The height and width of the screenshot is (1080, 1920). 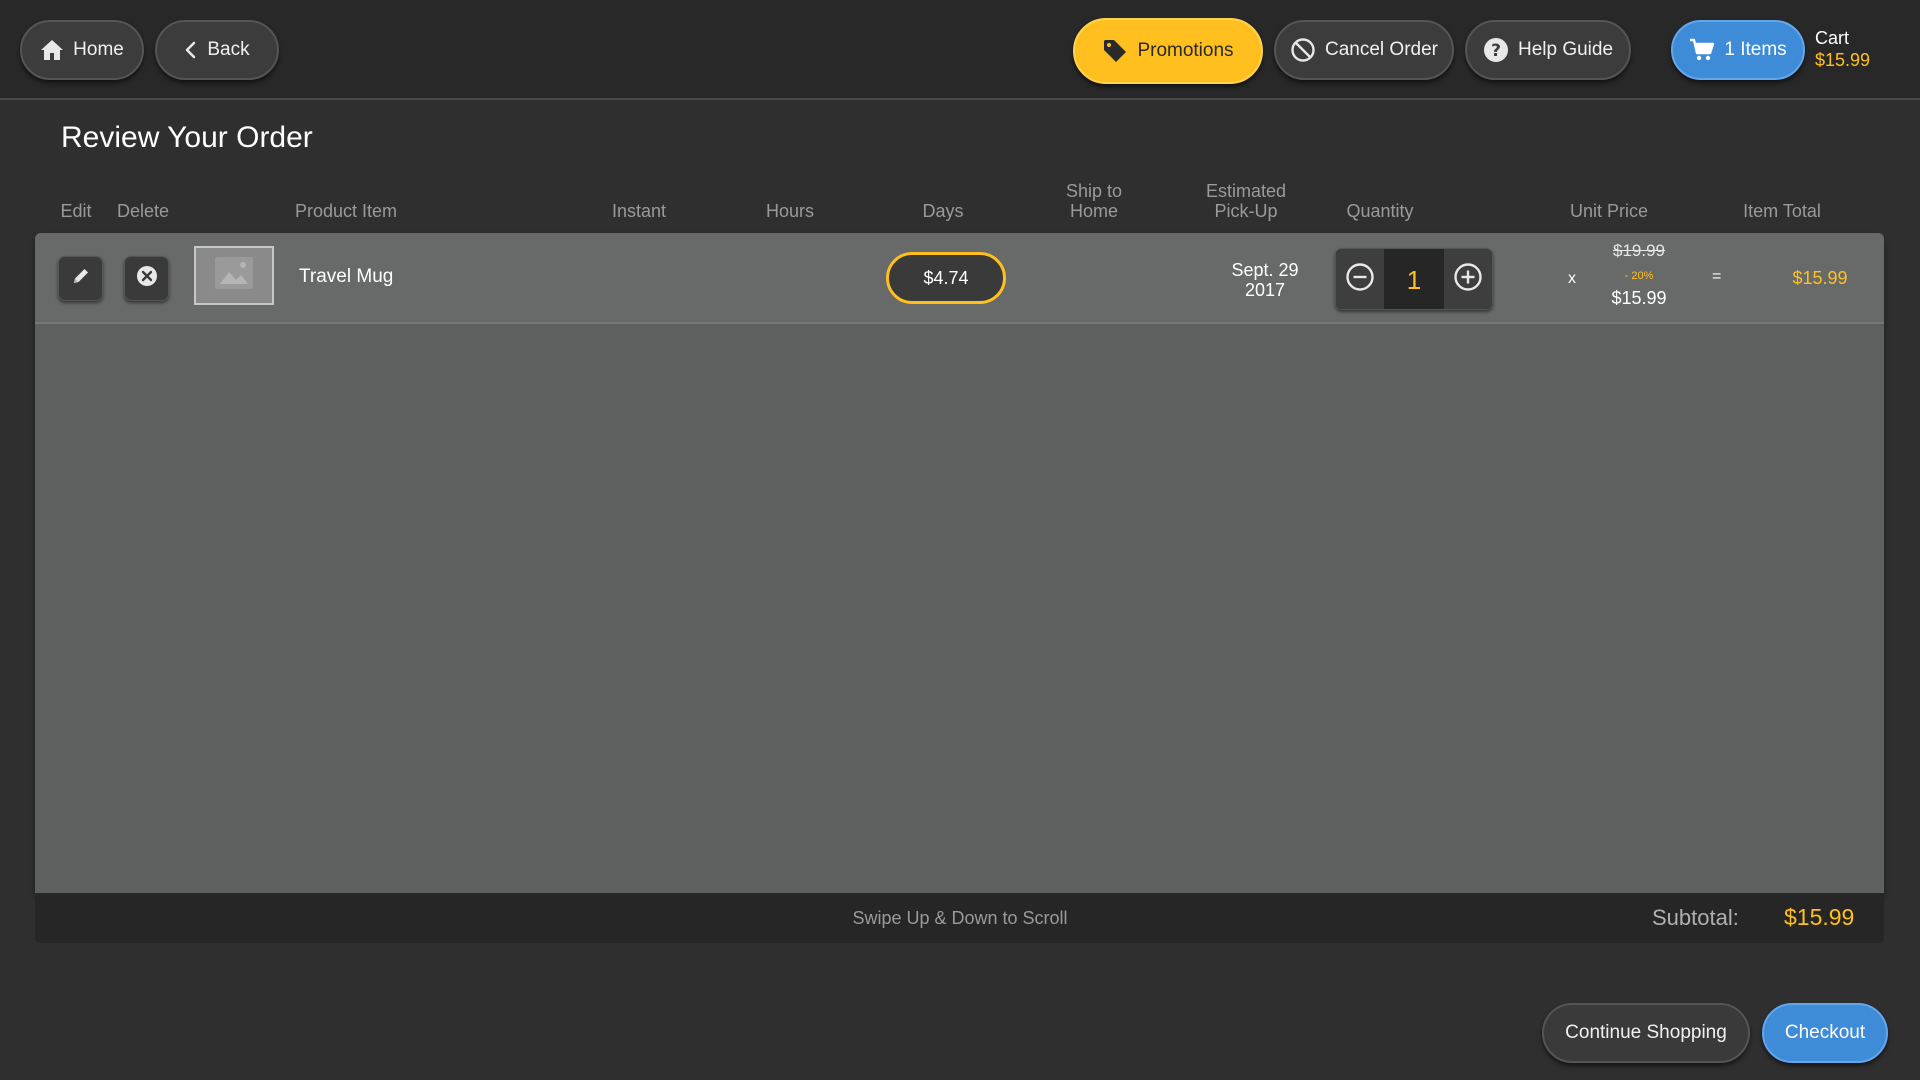 I want to click on tag-icon, so click(x=1115, y=51).